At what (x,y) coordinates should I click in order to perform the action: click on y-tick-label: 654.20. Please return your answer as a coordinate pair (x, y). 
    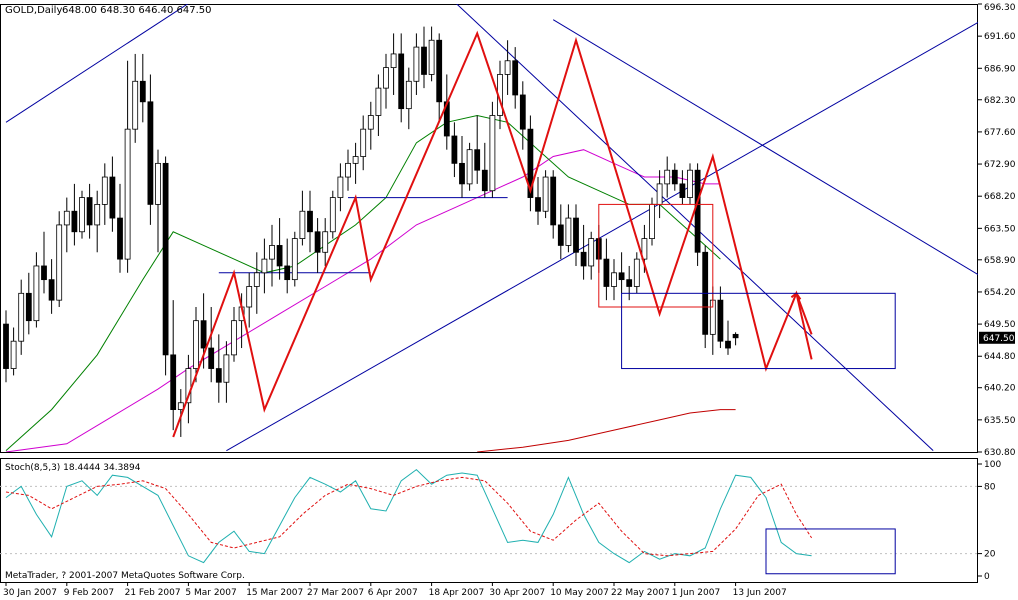
    Looking at the image, I should click on (1000, 293).